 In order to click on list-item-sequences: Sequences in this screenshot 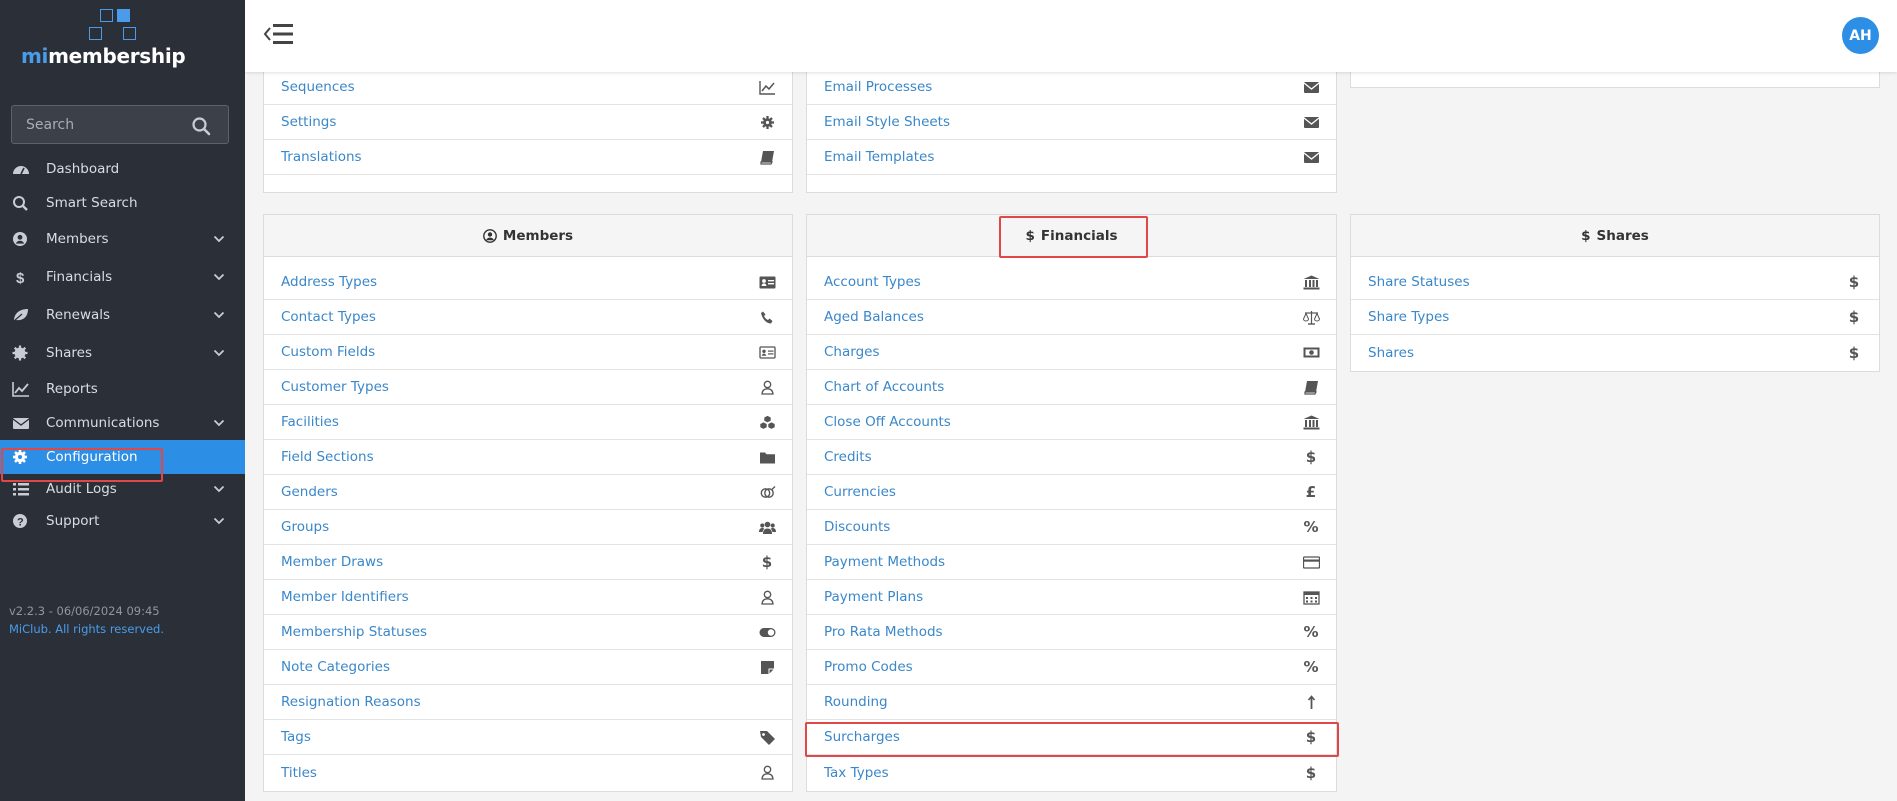, I will do `click(528, 87)`.